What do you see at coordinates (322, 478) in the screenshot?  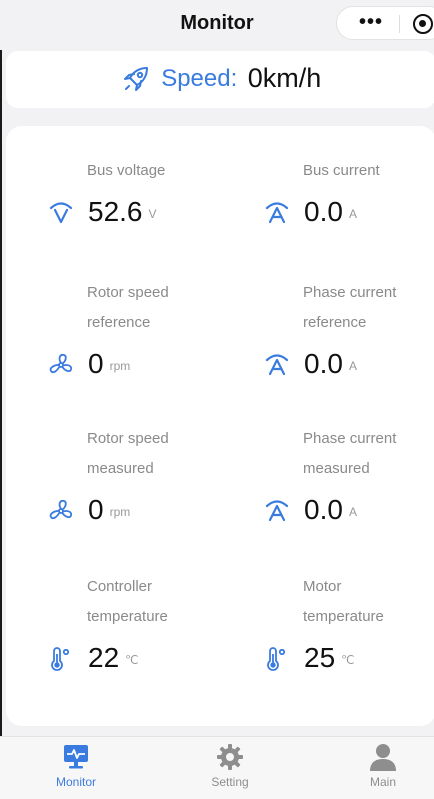 I see `metric-phase-current-measured: Phase current measured 0.0 A` at bounding box center [322, 478].